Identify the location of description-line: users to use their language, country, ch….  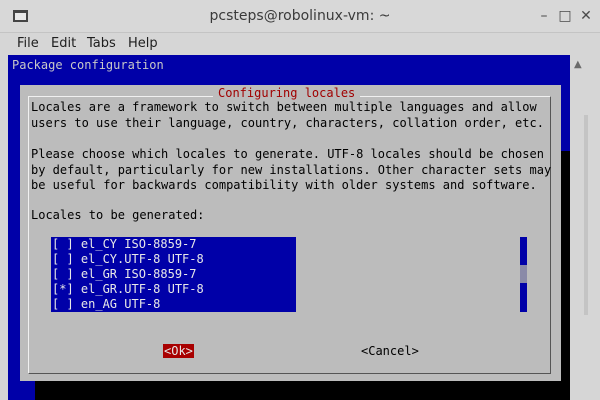
(287, 123).